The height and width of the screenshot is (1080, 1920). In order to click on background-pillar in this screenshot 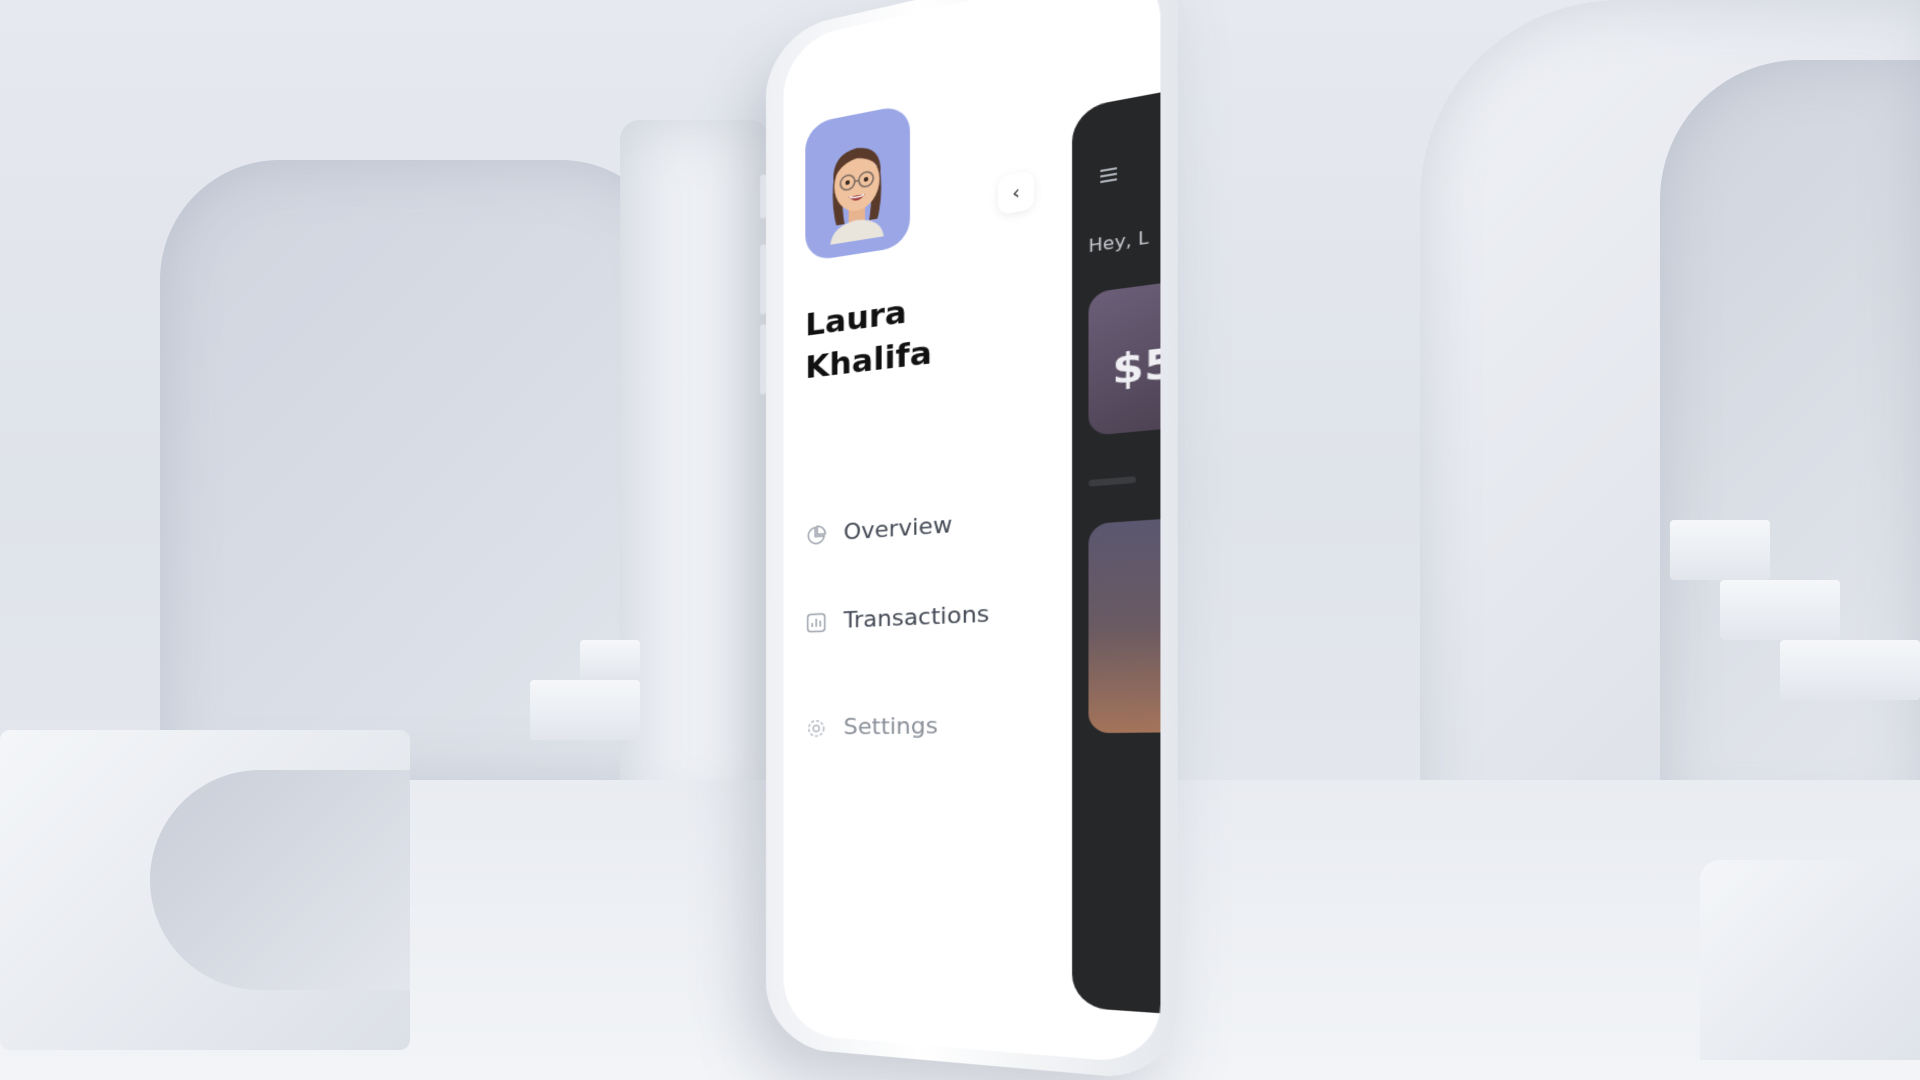, I will do `click(695, 470)`.